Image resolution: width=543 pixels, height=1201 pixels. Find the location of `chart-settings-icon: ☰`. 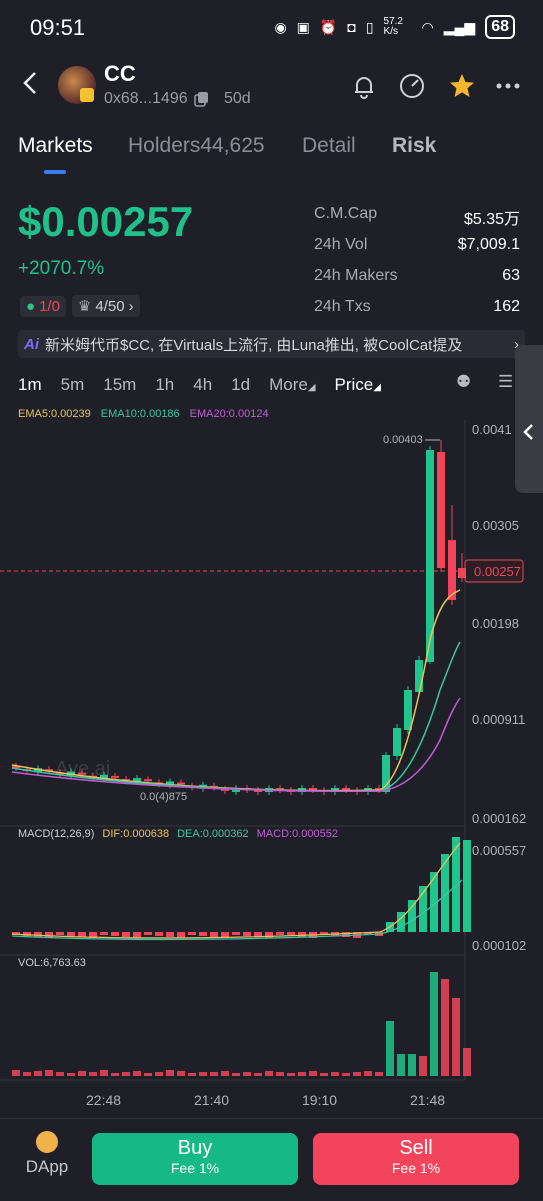

chart-settings-icon: ☰ is located at coordinates (505, 382).